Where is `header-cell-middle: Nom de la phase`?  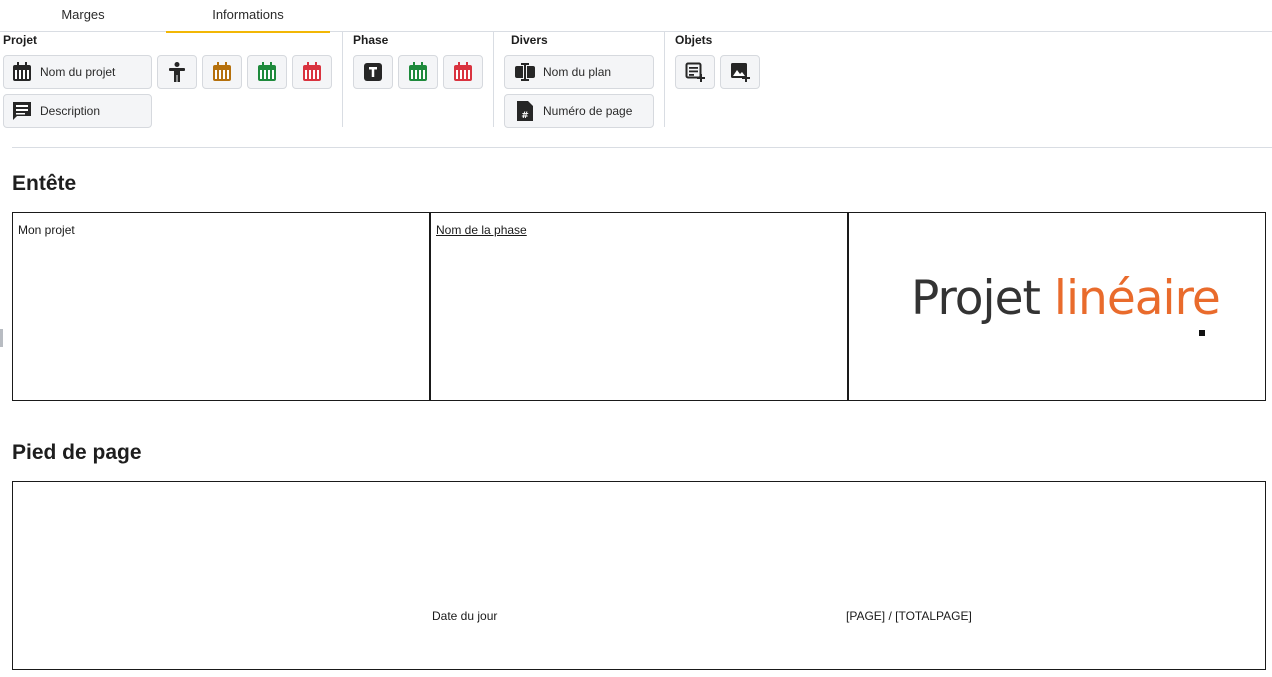
header-cell-middle: Nom de la phase is located at coordinates (639, 306).